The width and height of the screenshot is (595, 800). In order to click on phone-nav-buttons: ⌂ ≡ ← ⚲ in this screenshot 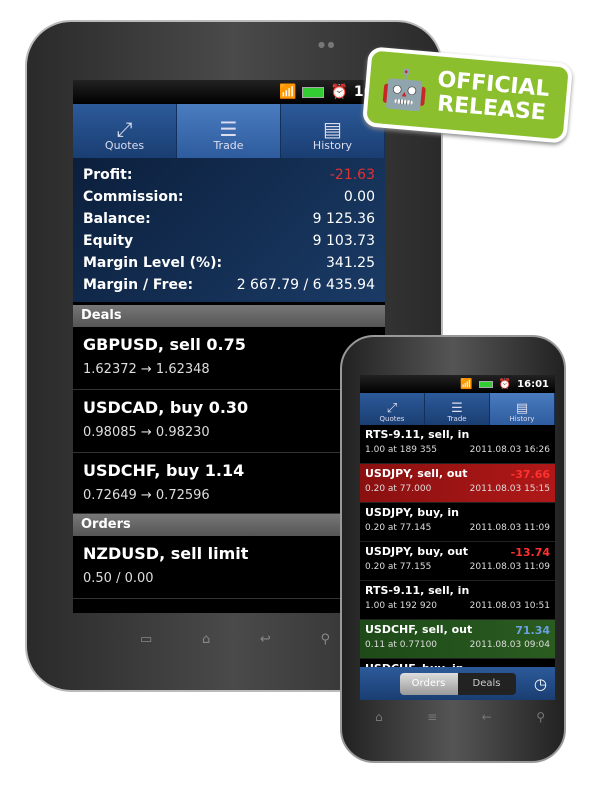, I will do `click(460, 717)`.